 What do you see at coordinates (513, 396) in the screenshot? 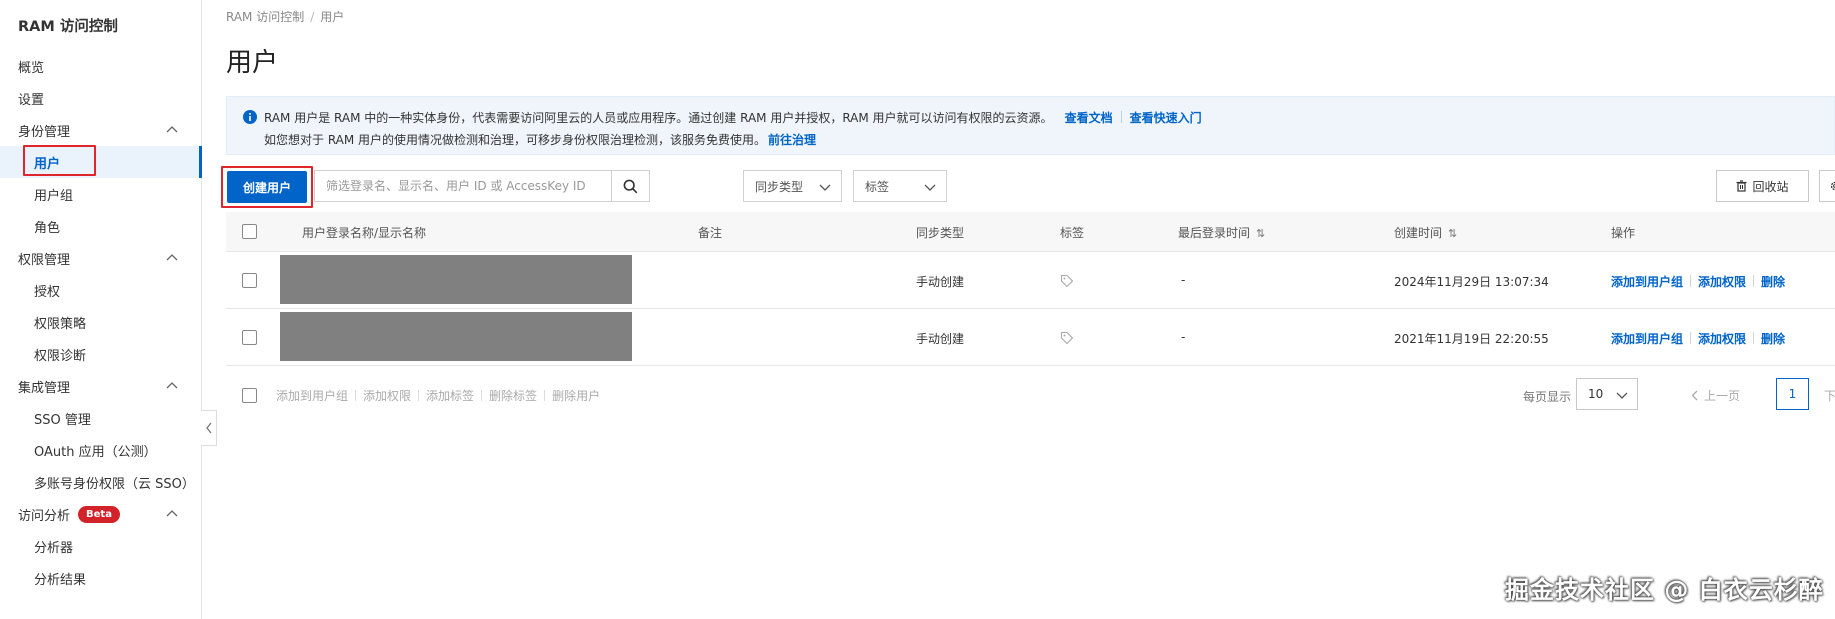
I see `bulk-remove-tag: 删除标签` at bounding box center [513, 396].